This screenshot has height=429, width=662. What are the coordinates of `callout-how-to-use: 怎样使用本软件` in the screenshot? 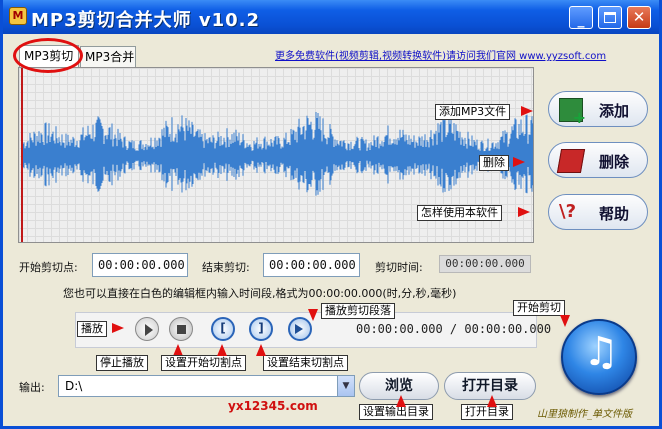 It's located at (459, 213).